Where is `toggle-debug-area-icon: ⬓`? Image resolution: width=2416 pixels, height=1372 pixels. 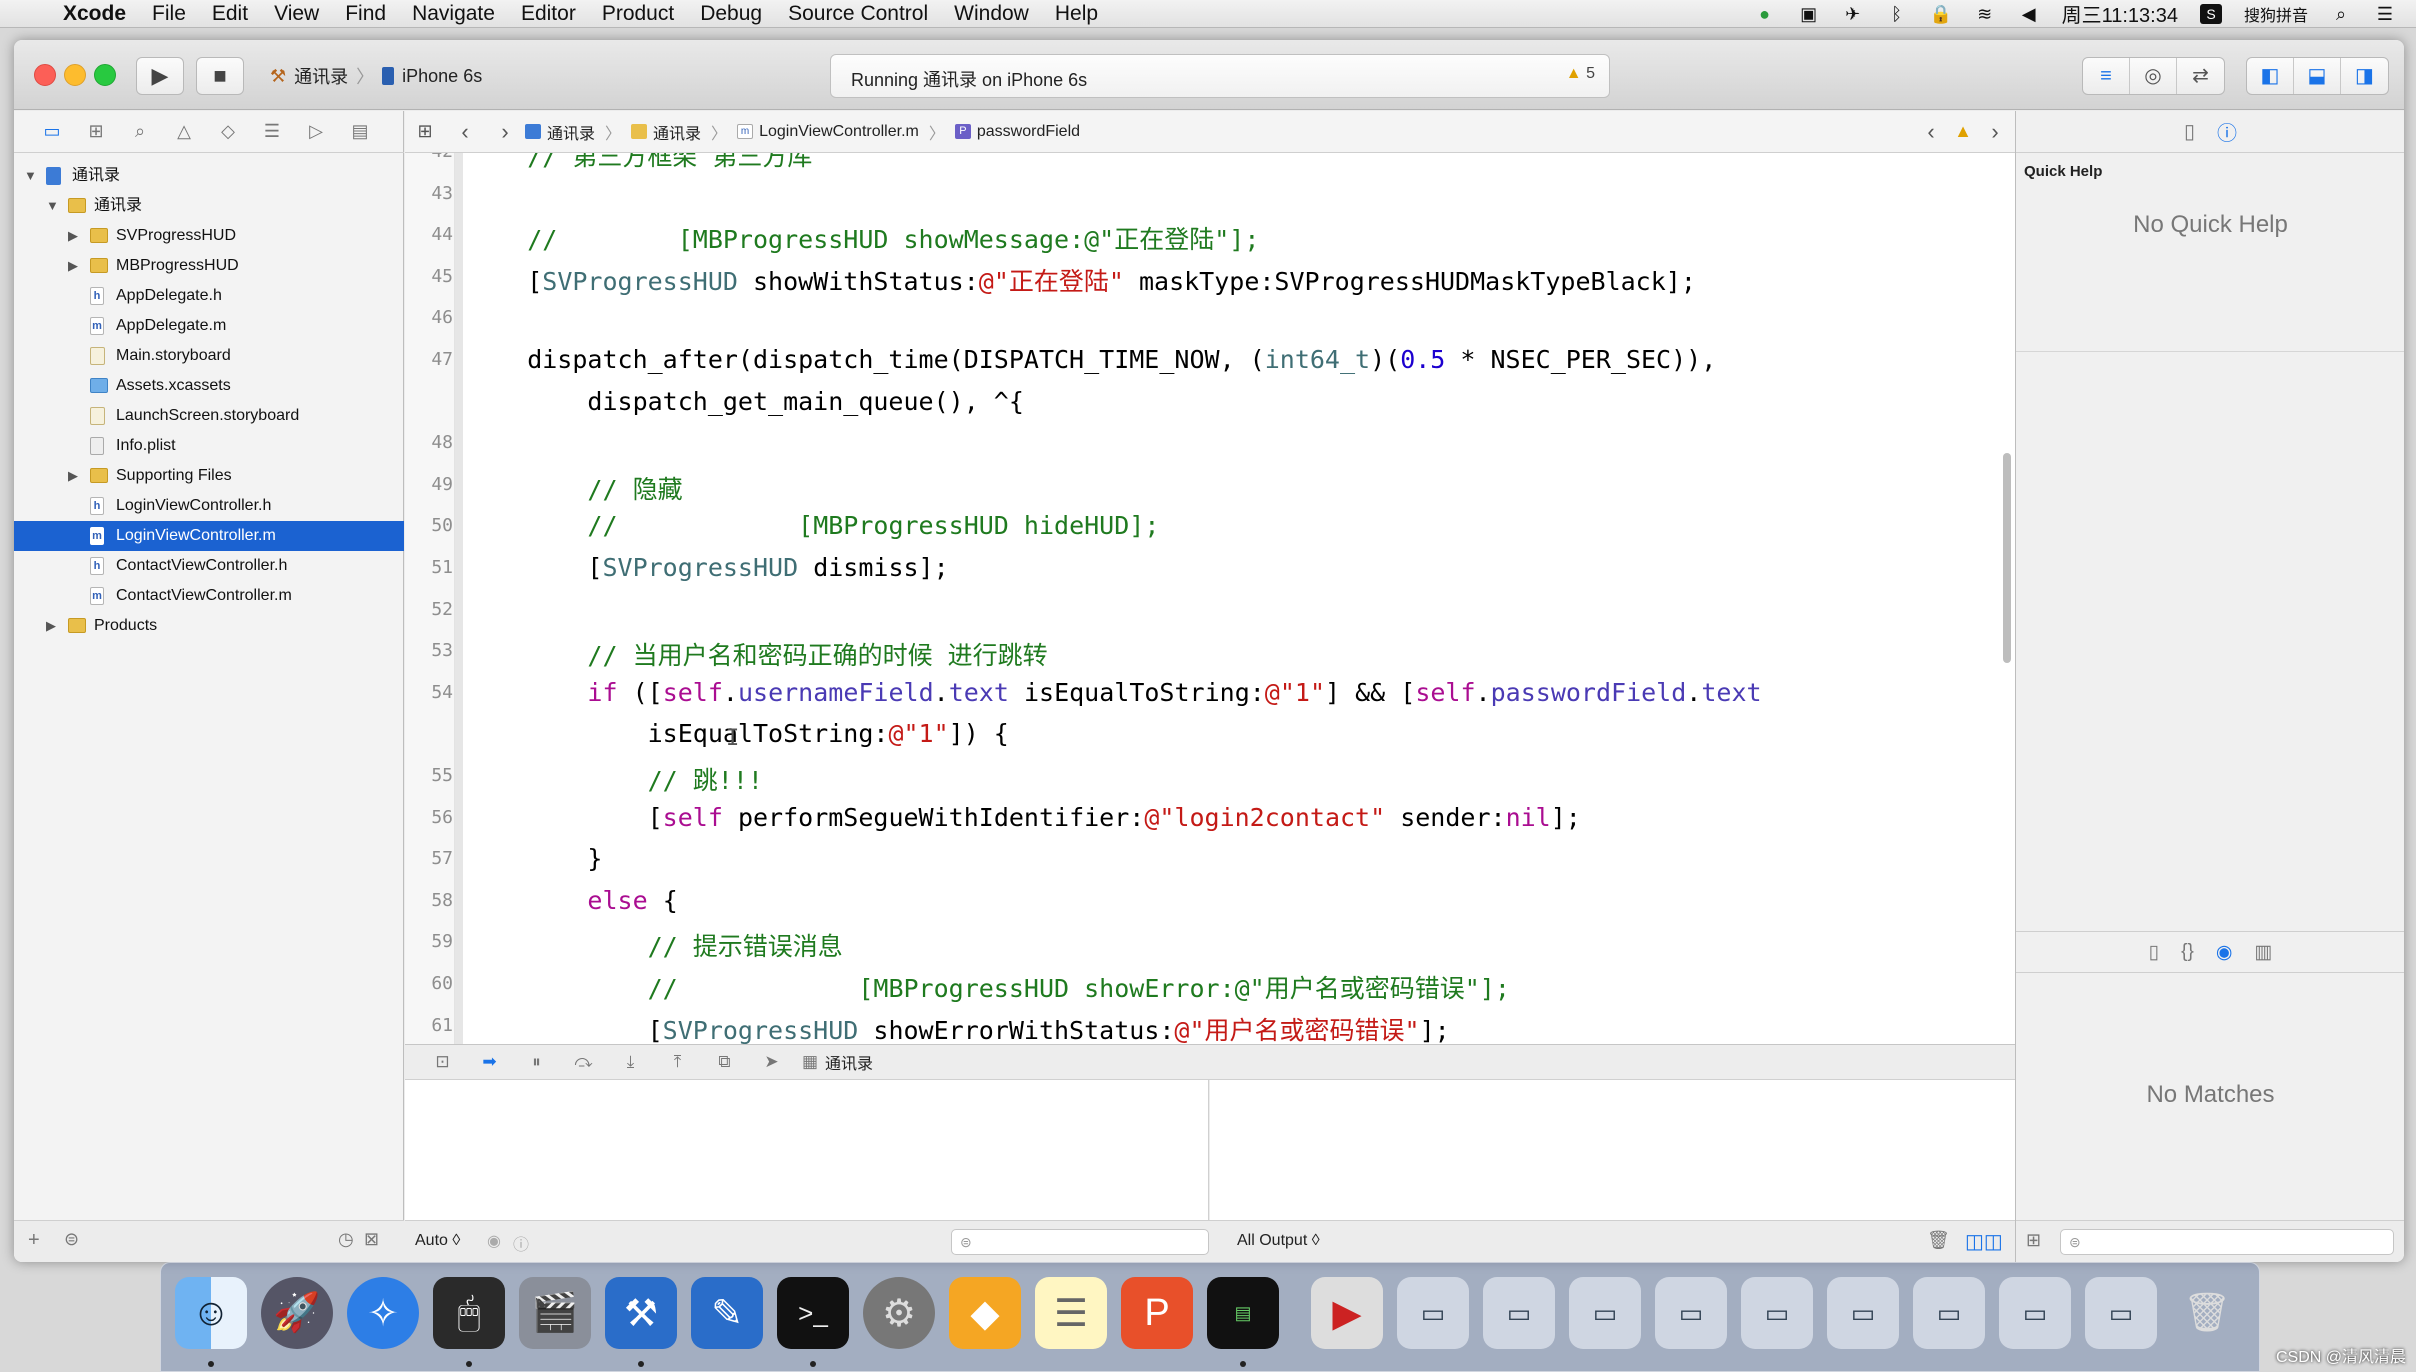 toggle-debug-area-icon: ⬓ is located at coordinates (2317, 76).